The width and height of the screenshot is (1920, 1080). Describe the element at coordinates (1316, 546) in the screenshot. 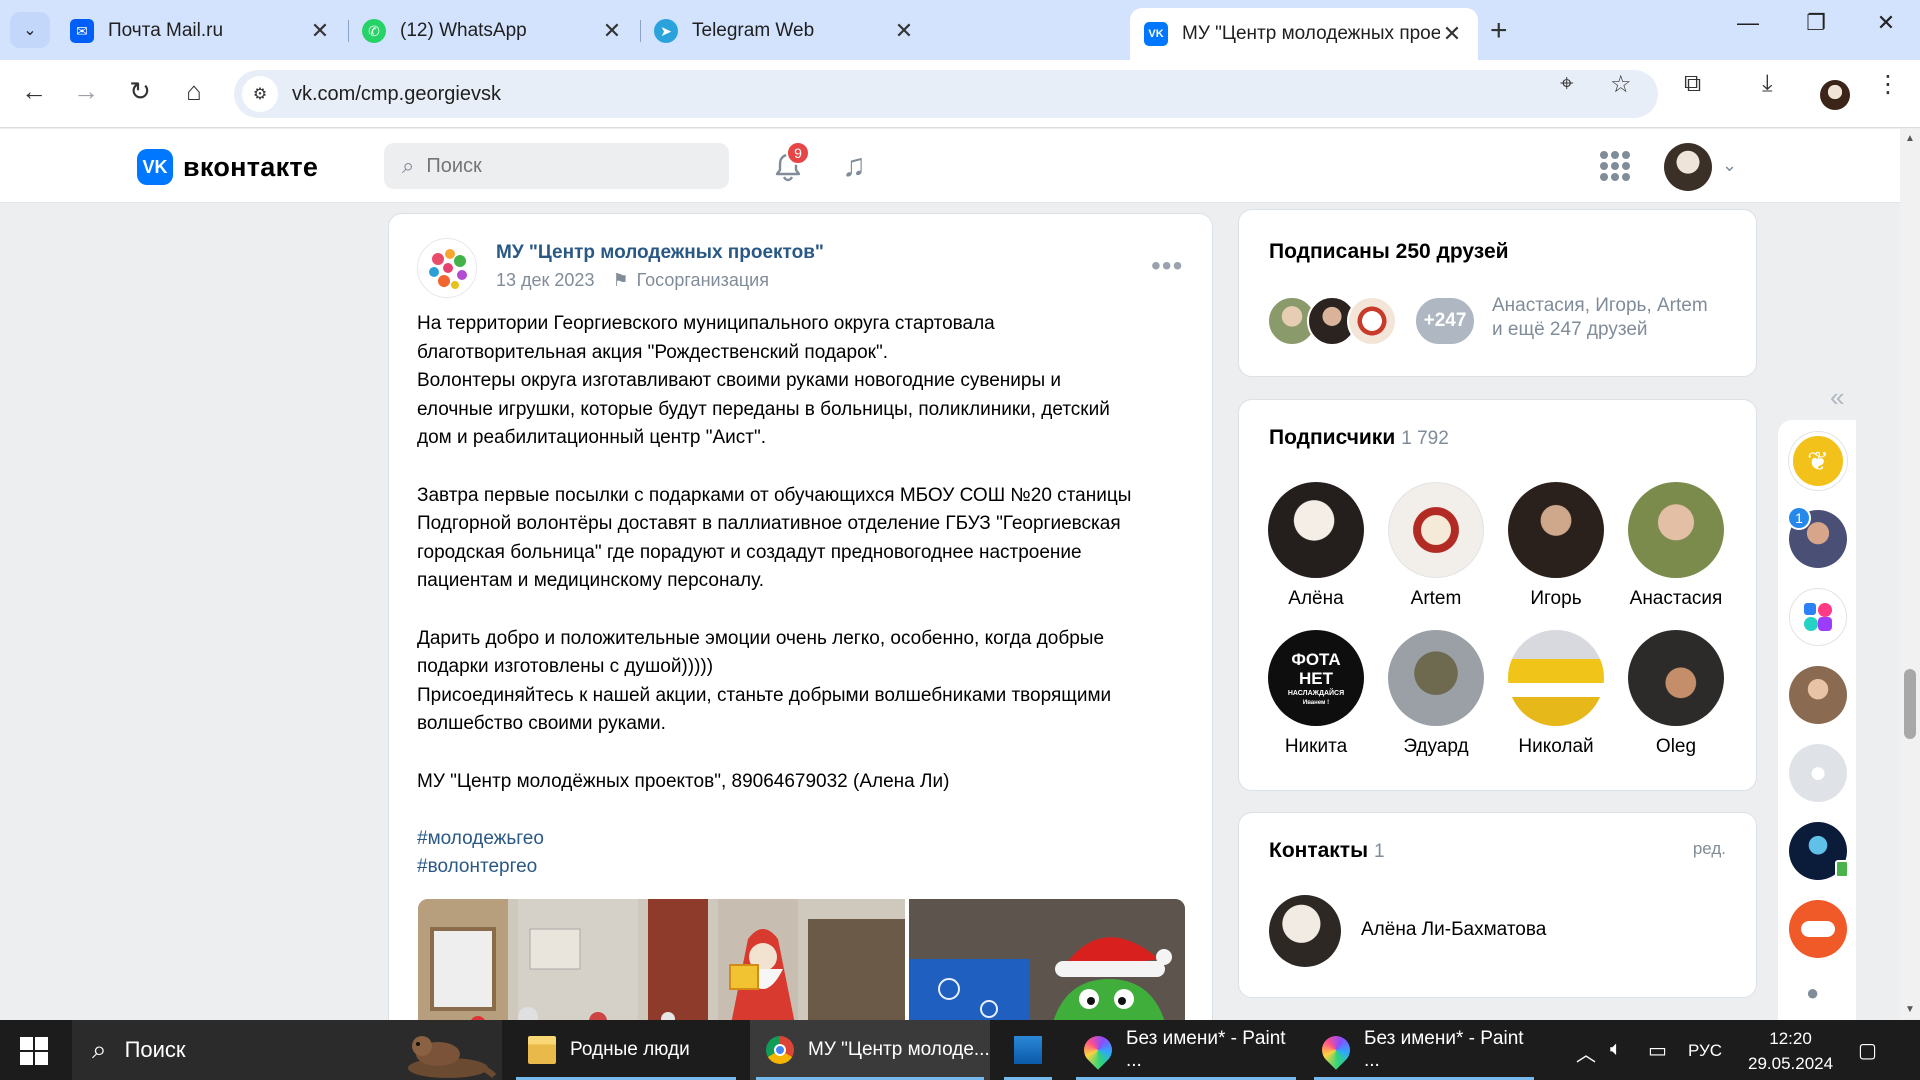

I see `subscriber-item: Алёна` at that location.